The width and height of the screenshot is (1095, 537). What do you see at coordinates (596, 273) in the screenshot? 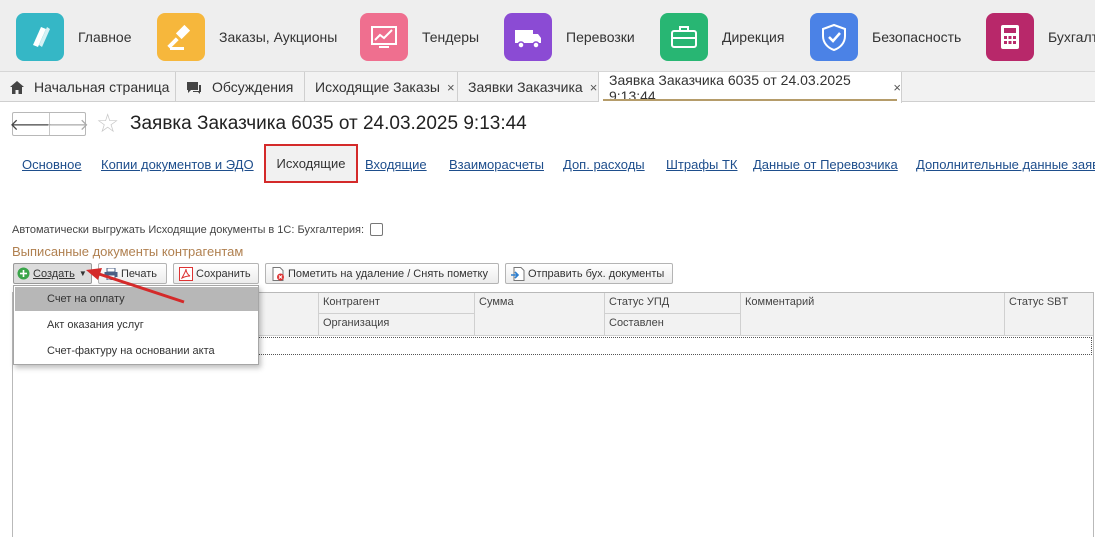
I see `send-documents-label: Отправить бух. документы` at bounding box center [596, 273].